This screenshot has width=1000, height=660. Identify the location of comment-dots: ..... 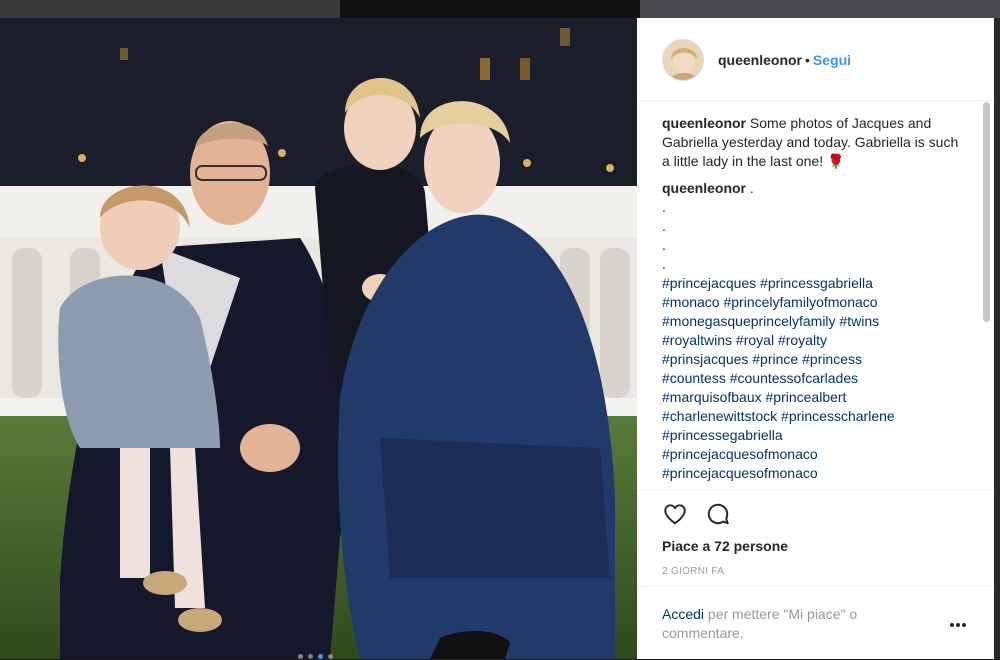
(814, 236).